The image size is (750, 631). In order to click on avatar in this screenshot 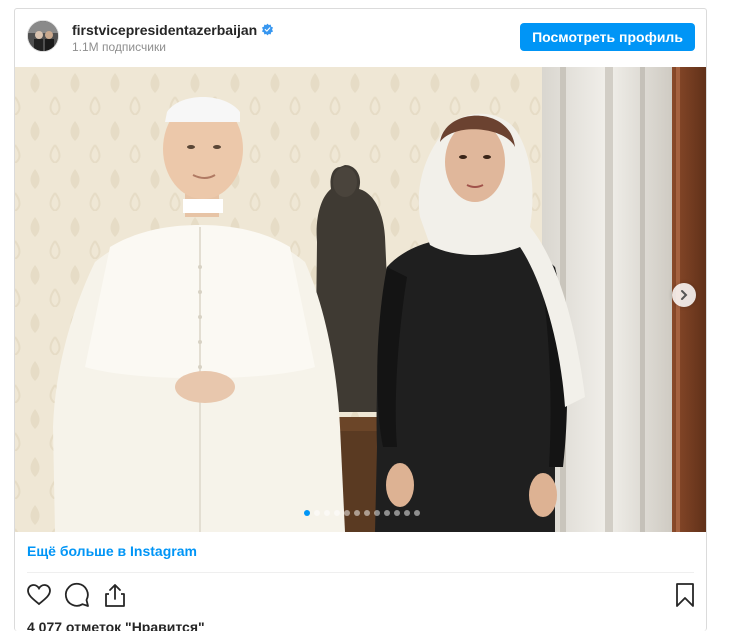, I will do `click(43, 36)`.